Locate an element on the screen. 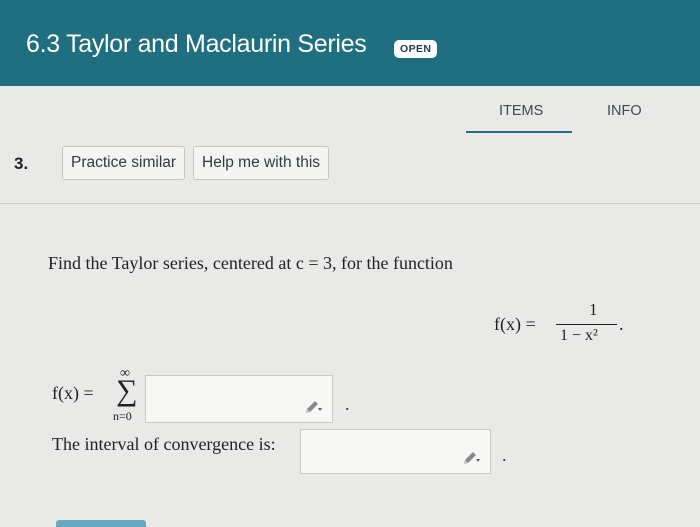  series-lhs: f(x) = is located at coordinates (73, 393).